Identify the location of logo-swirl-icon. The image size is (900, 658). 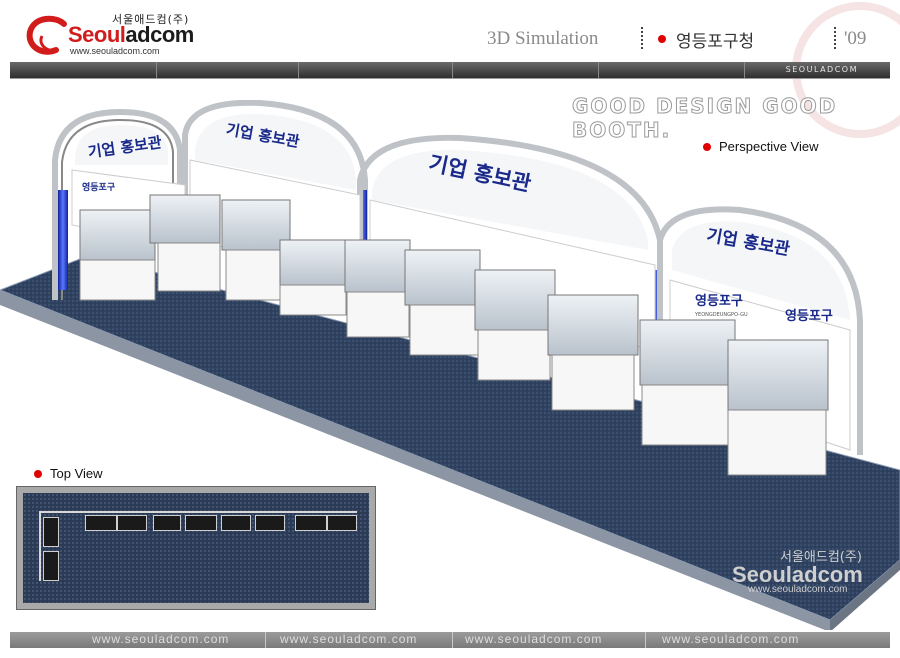
(47, 35).